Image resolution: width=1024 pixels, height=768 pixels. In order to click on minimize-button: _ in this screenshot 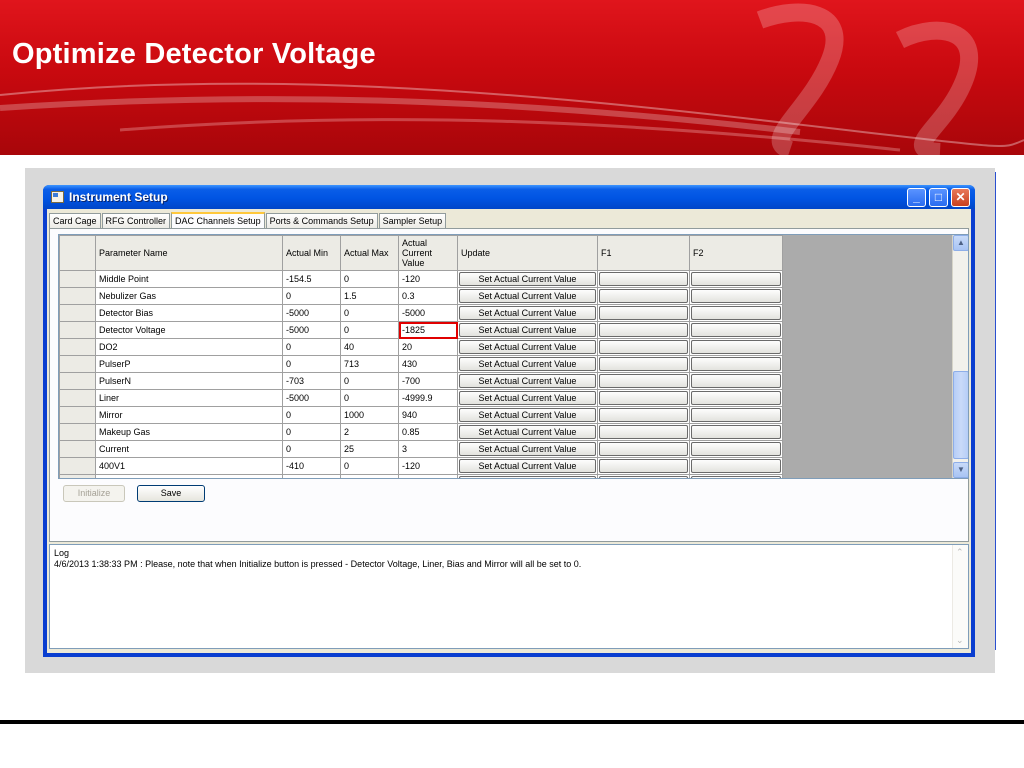, I will do `click(916, 197)`.